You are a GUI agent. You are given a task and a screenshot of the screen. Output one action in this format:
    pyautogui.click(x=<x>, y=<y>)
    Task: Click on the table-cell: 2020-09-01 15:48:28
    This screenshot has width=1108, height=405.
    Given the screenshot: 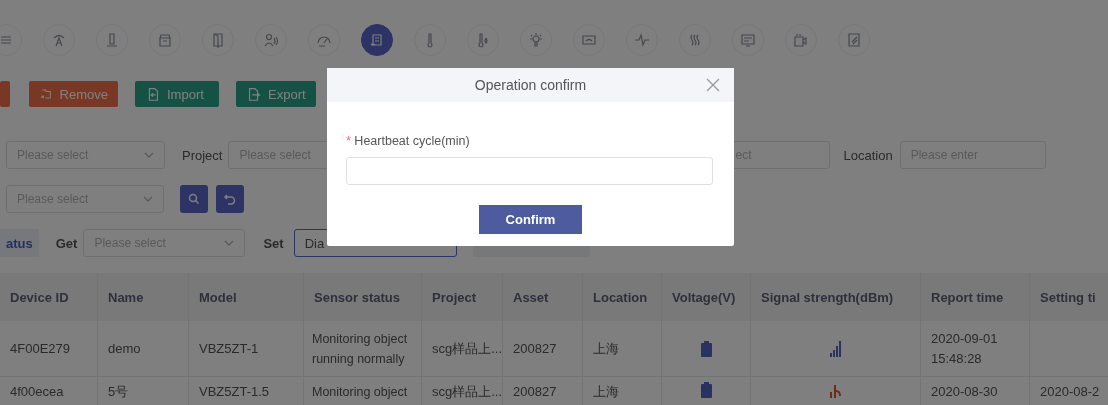 What is the action you would take?
    pyautogui.click(x=975, y=349)
    